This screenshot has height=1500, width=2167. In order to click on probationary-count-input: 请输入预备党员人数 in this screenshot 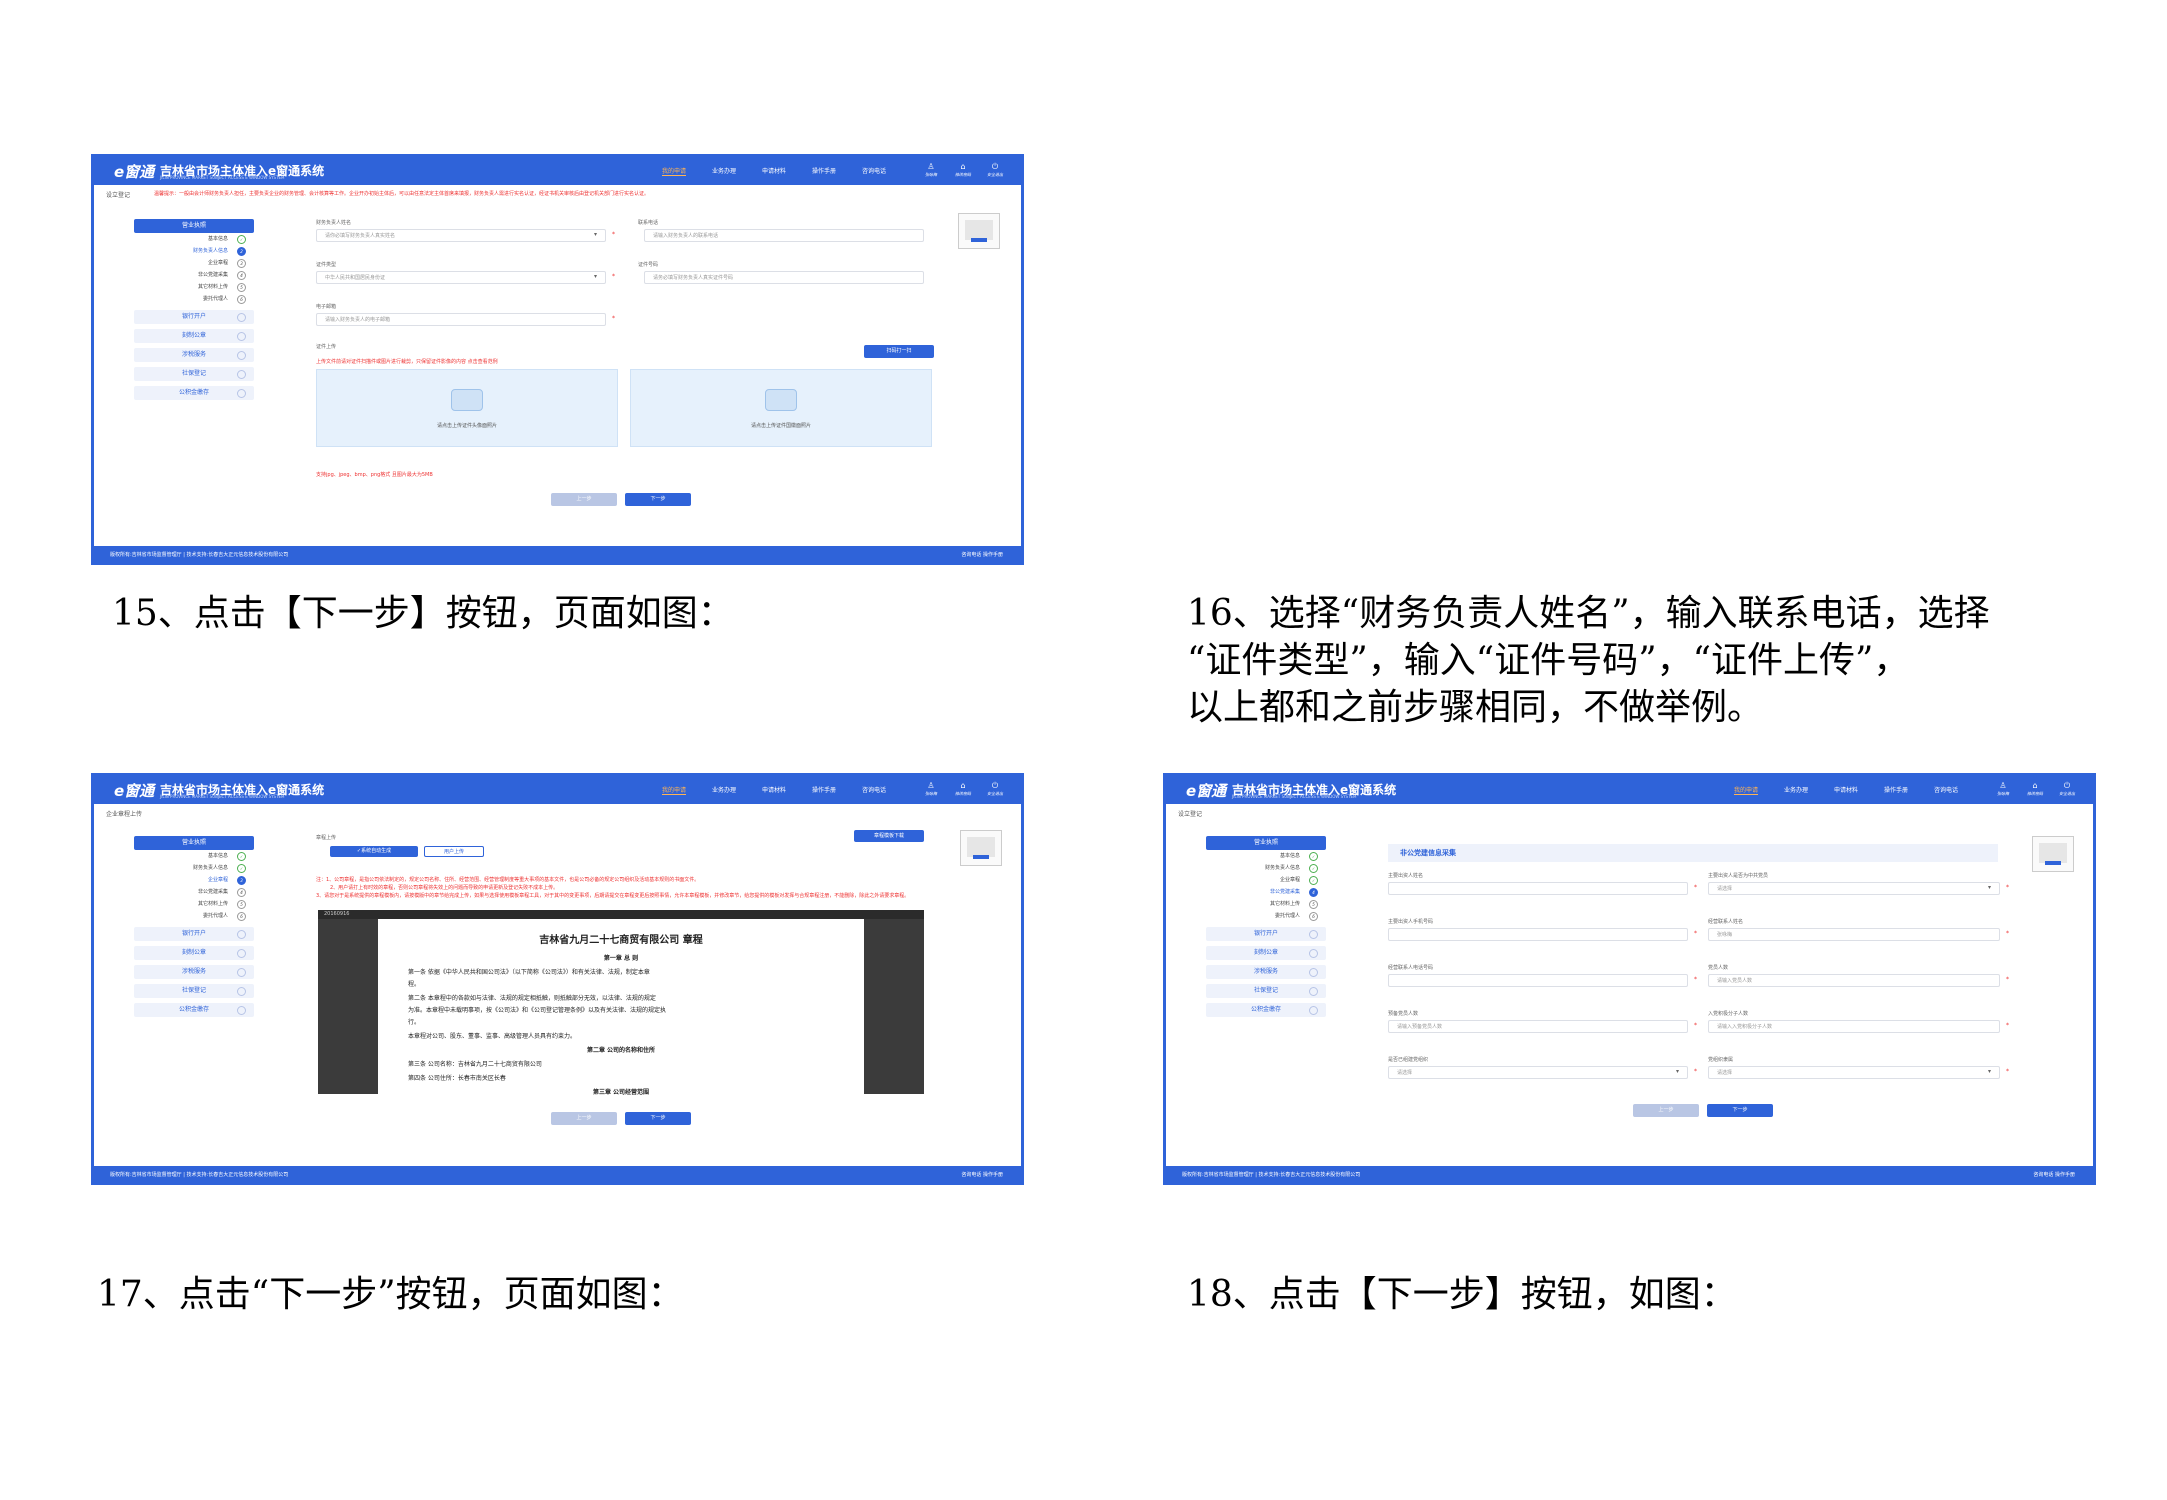, I will do `click(1538, 1026)`.